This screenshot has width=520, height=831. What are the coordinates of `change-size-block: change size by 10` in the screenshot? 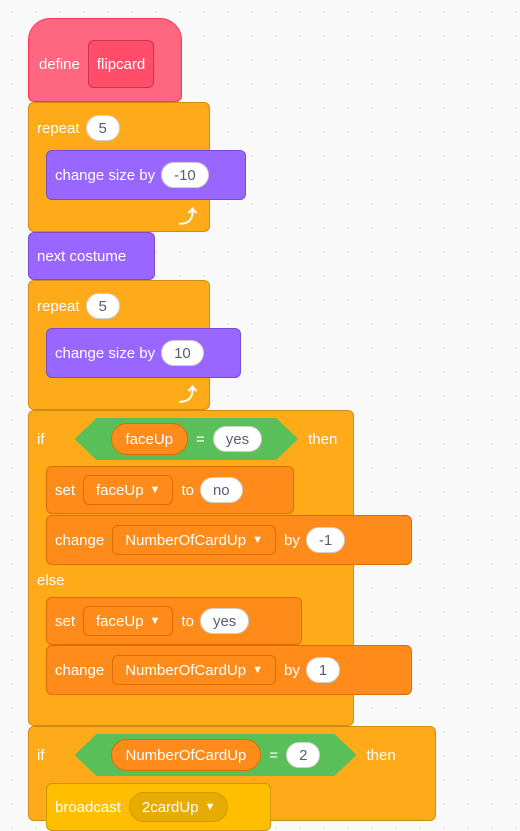 It's located at (143, 353).